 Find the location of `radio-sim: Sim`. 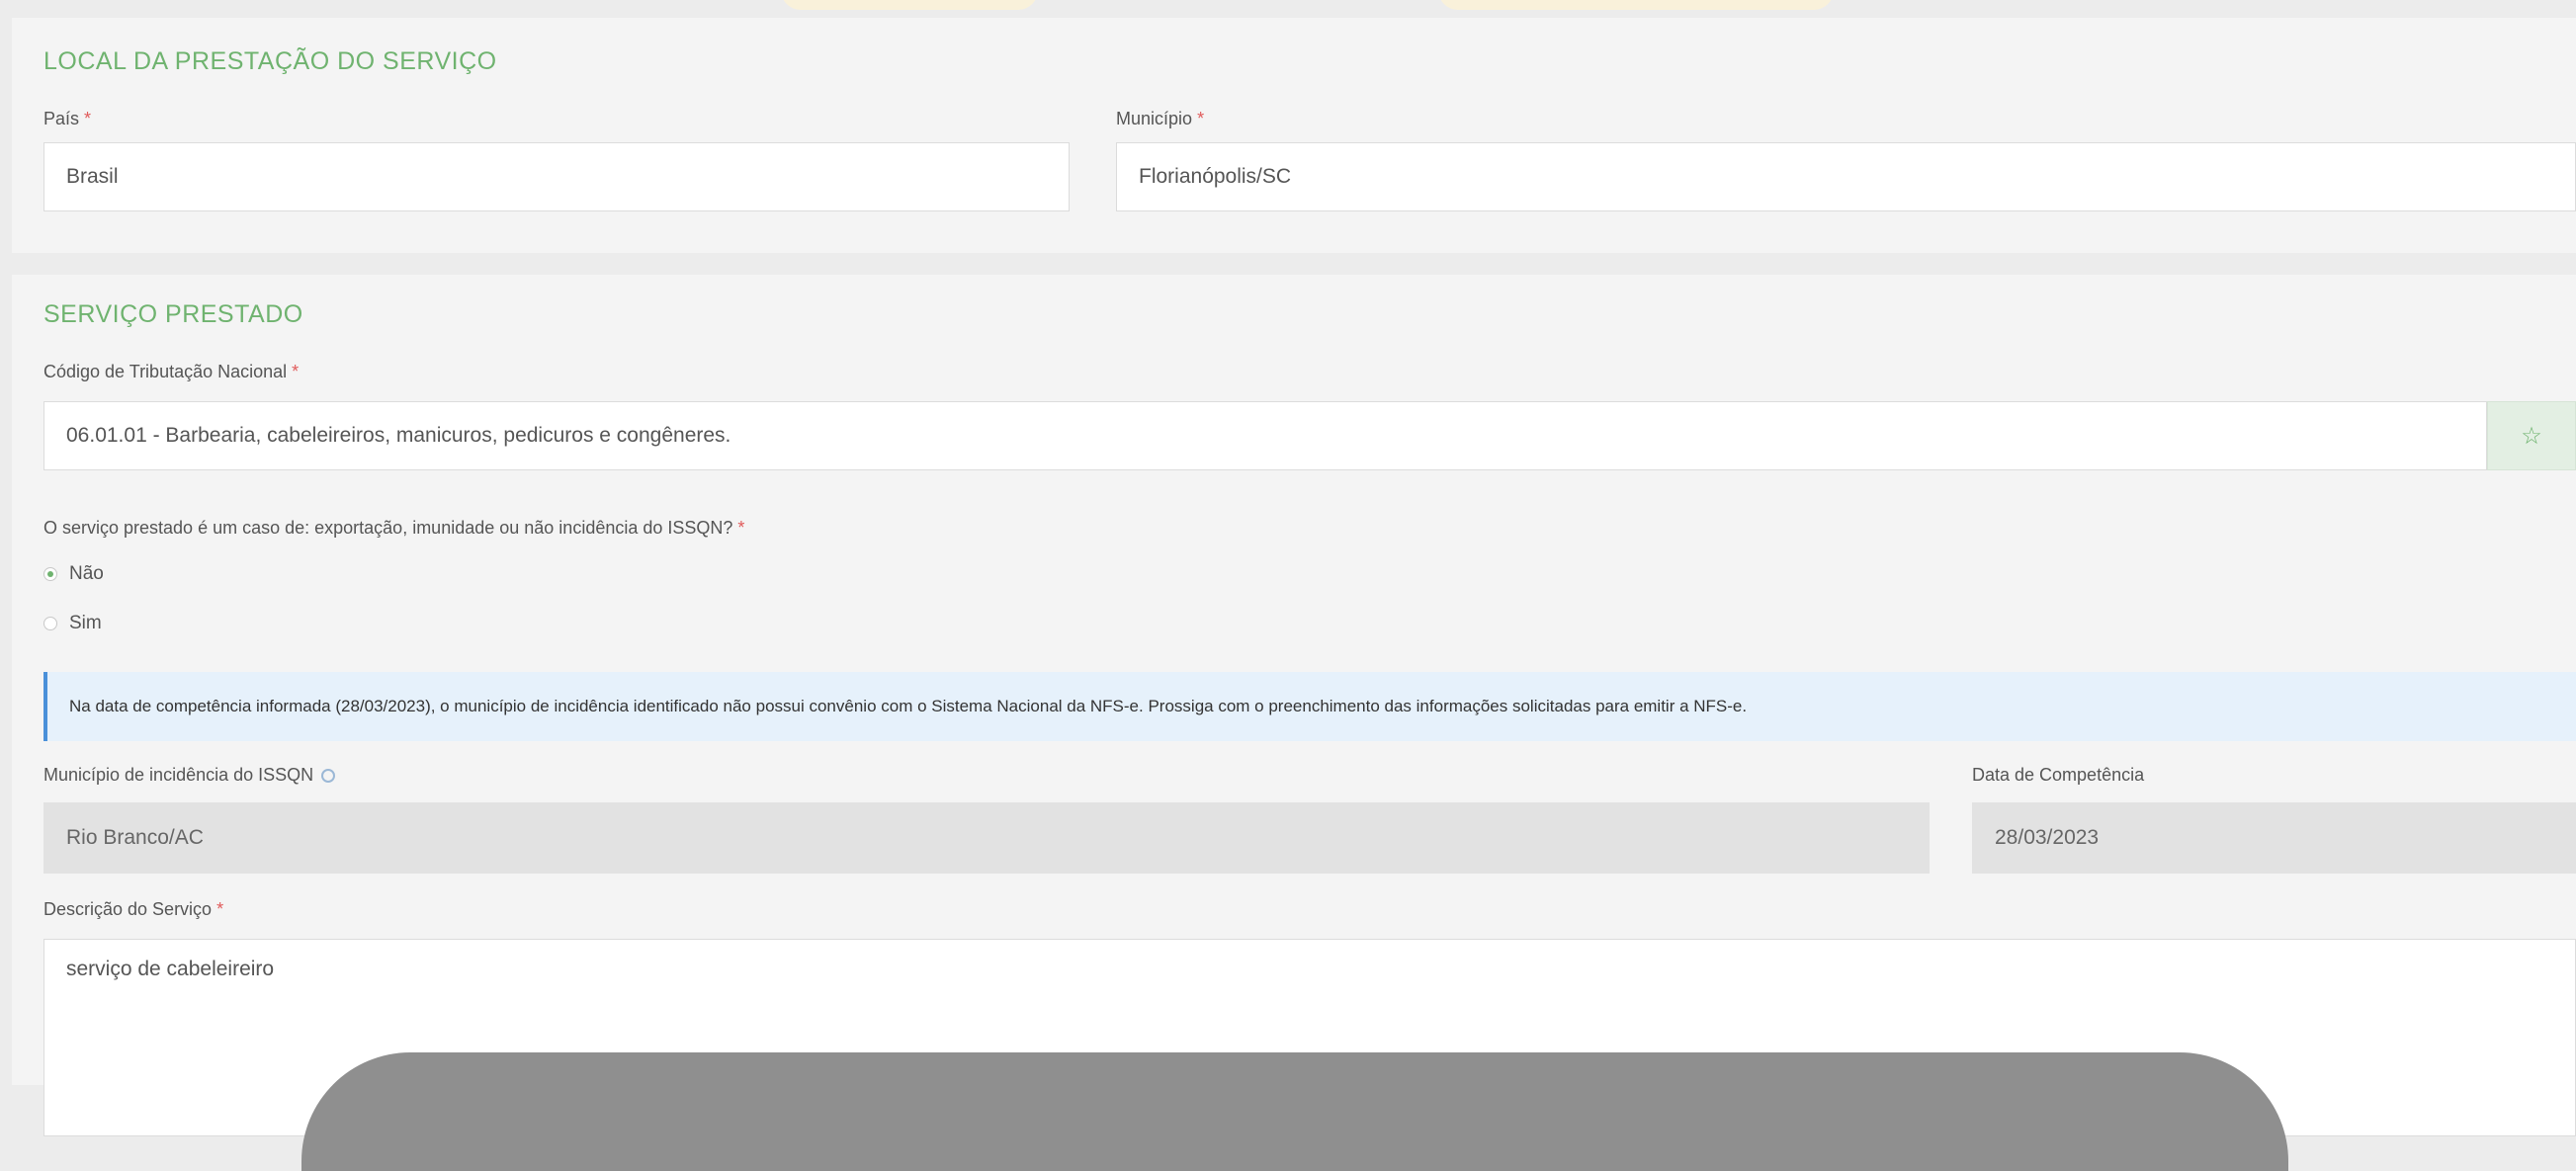

radio-sim: Sim is located at coordinates (72, 623).